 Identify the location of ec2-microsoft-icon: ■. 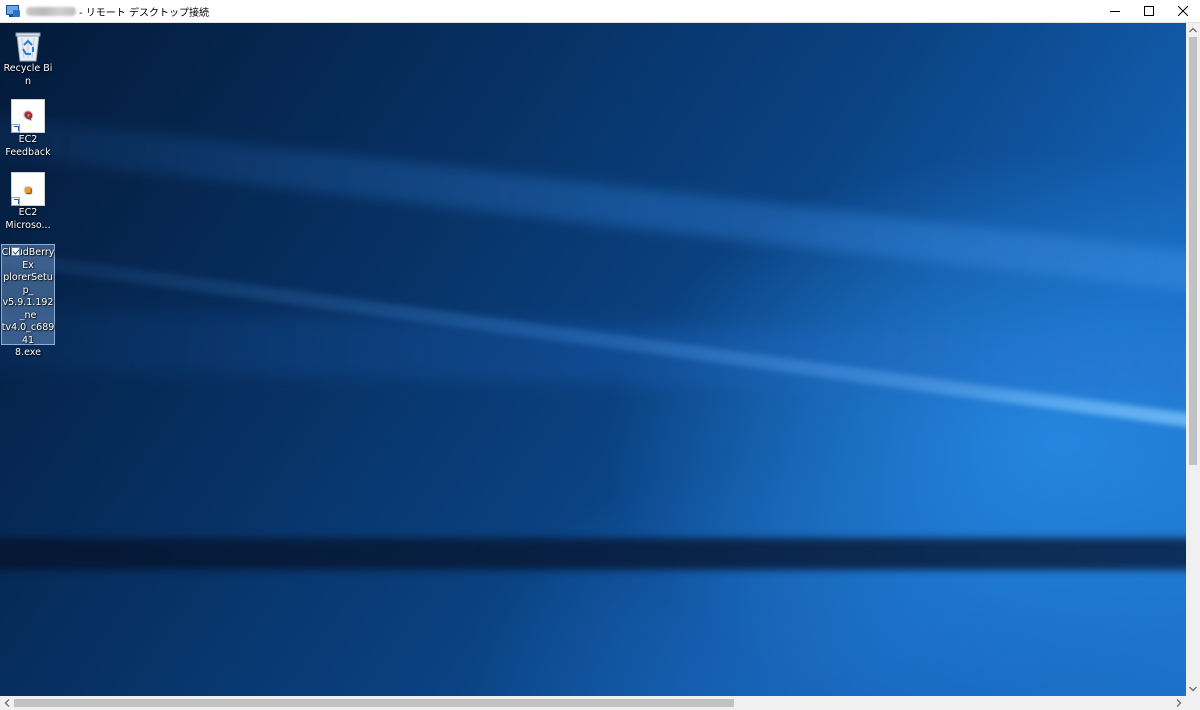
(28, 189).